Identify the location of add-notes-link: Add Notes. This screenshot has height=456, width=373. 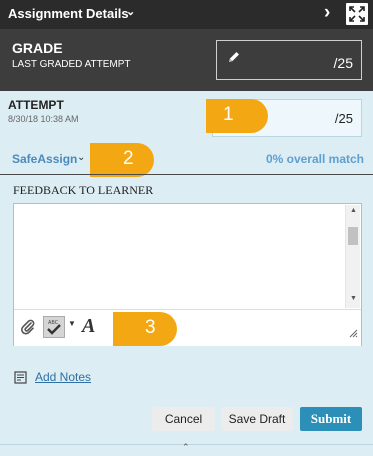
(63, 377).